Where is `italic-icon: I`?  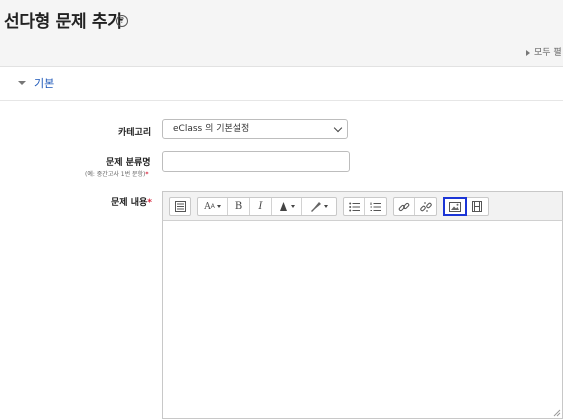 italic-icon: I is located at coordinates (260, 206).